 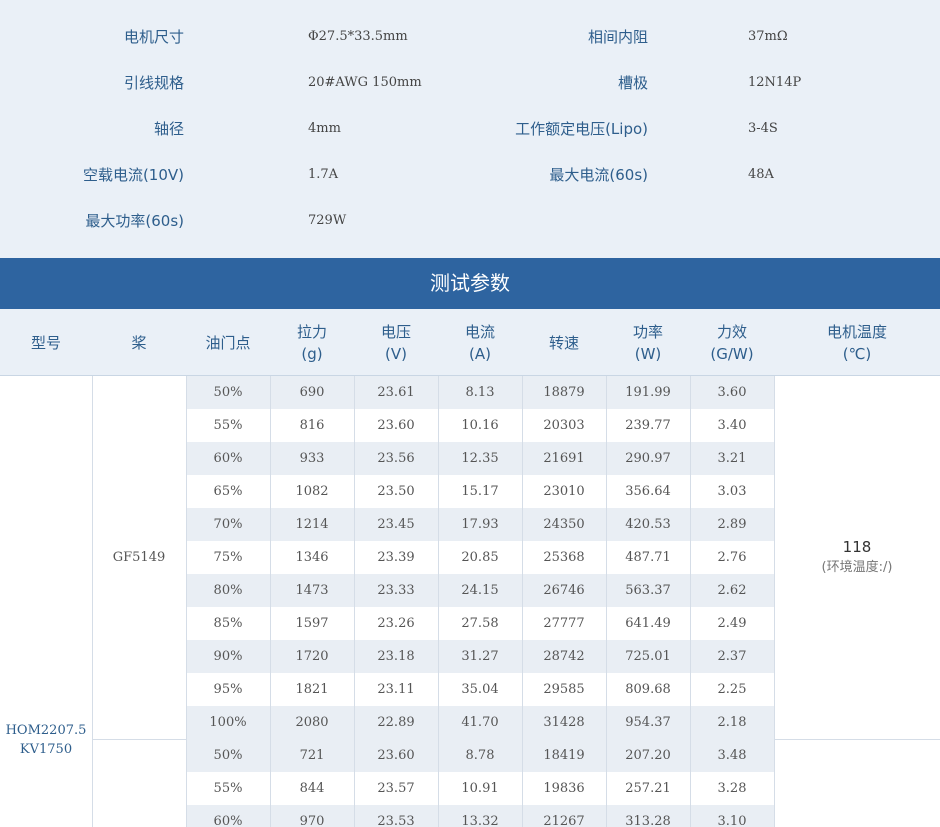 I want to click on table-cell: 18419, so click(x=564, y=755).